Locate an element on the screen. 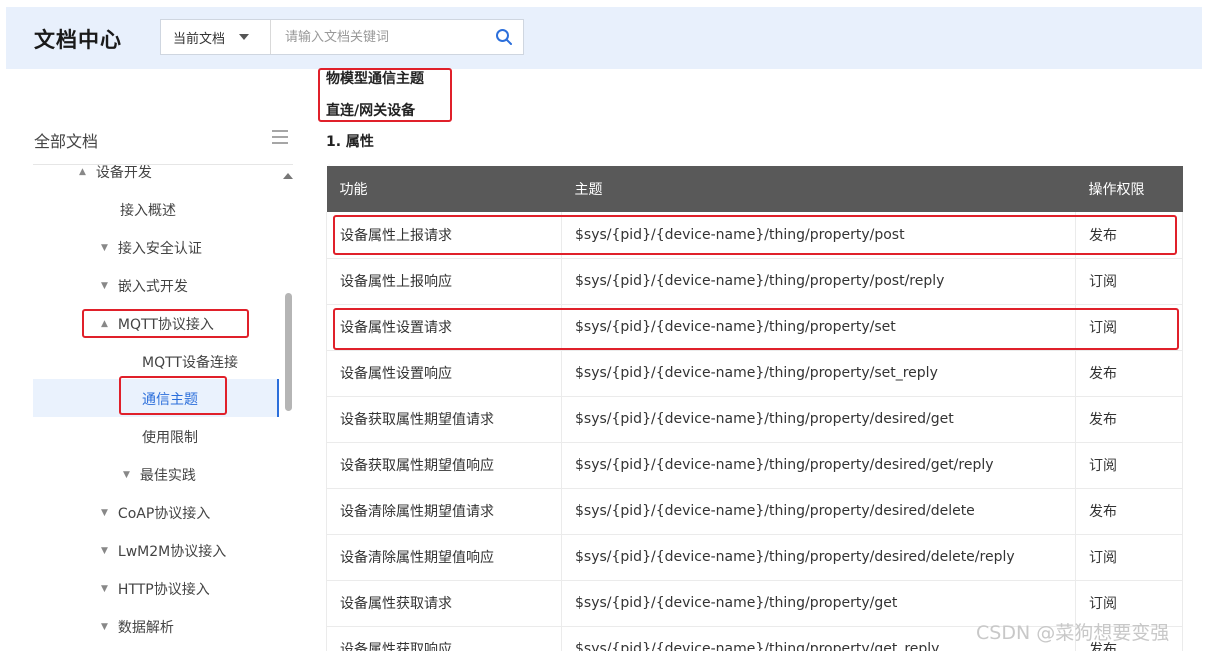 The image size is (1210, 651). search-icon is located at coordinates (504, 37).